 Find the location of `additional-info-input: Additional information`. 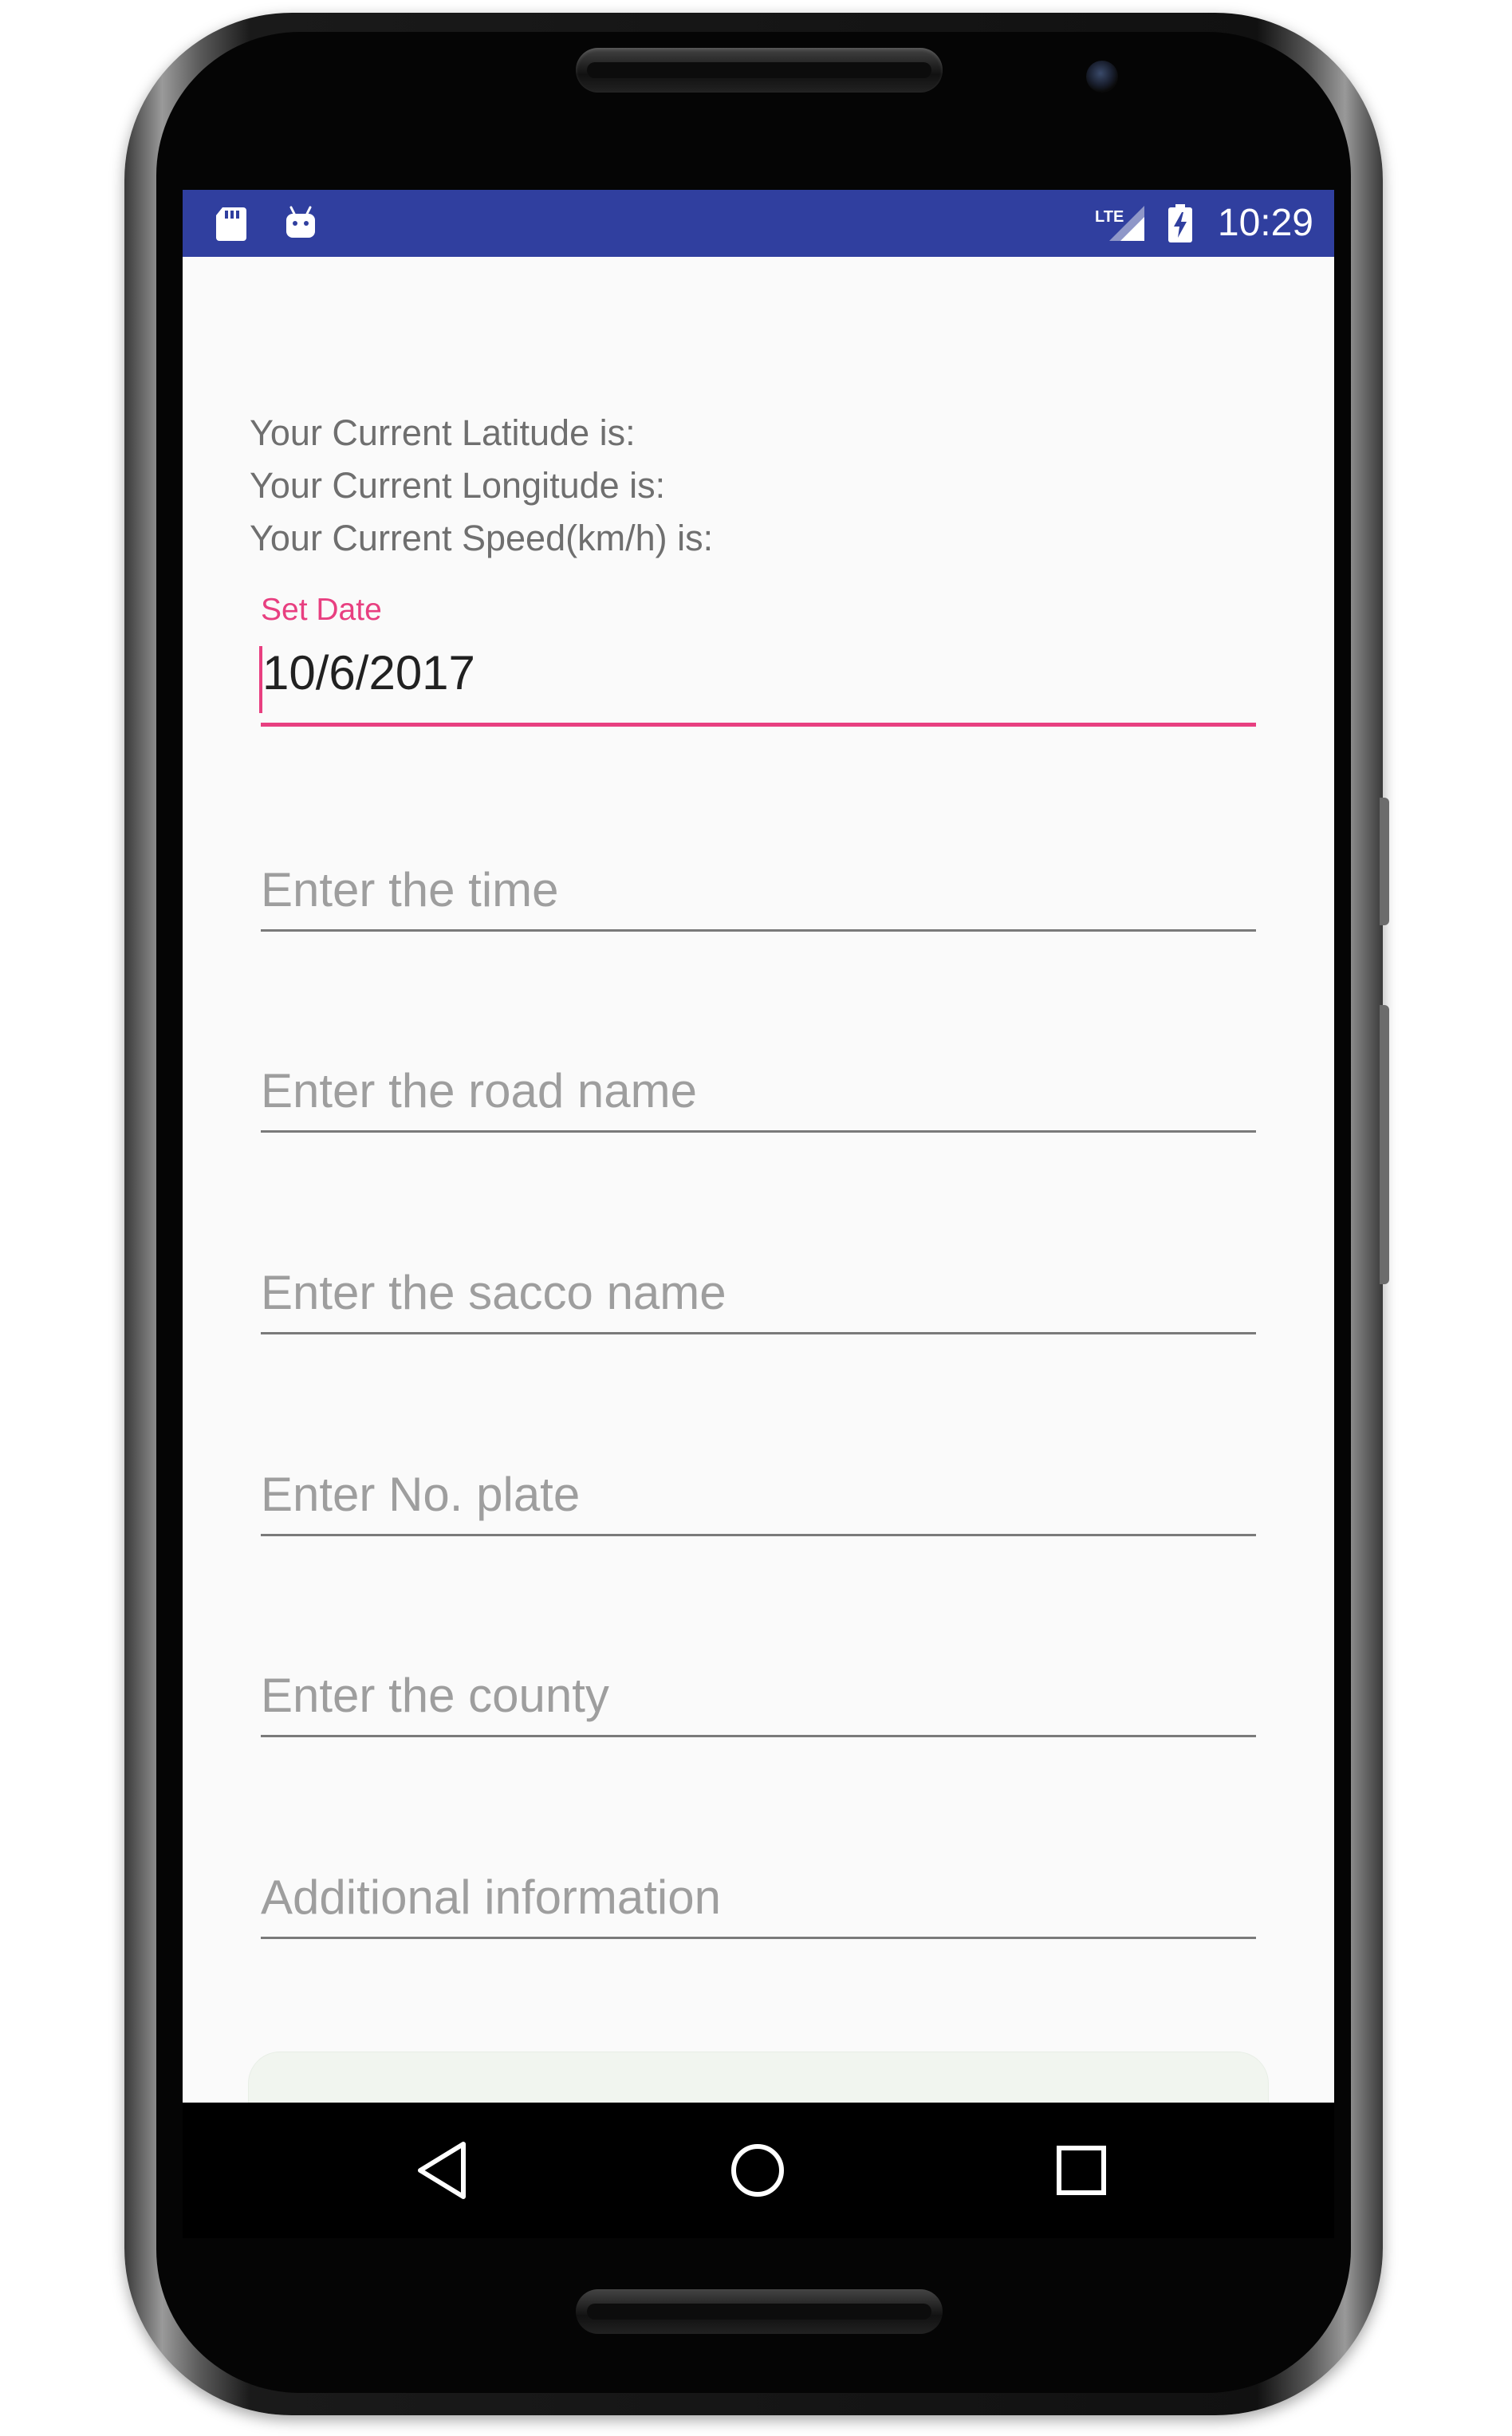

additional-info-input: Additional information is located at coordinates (758, 1903).